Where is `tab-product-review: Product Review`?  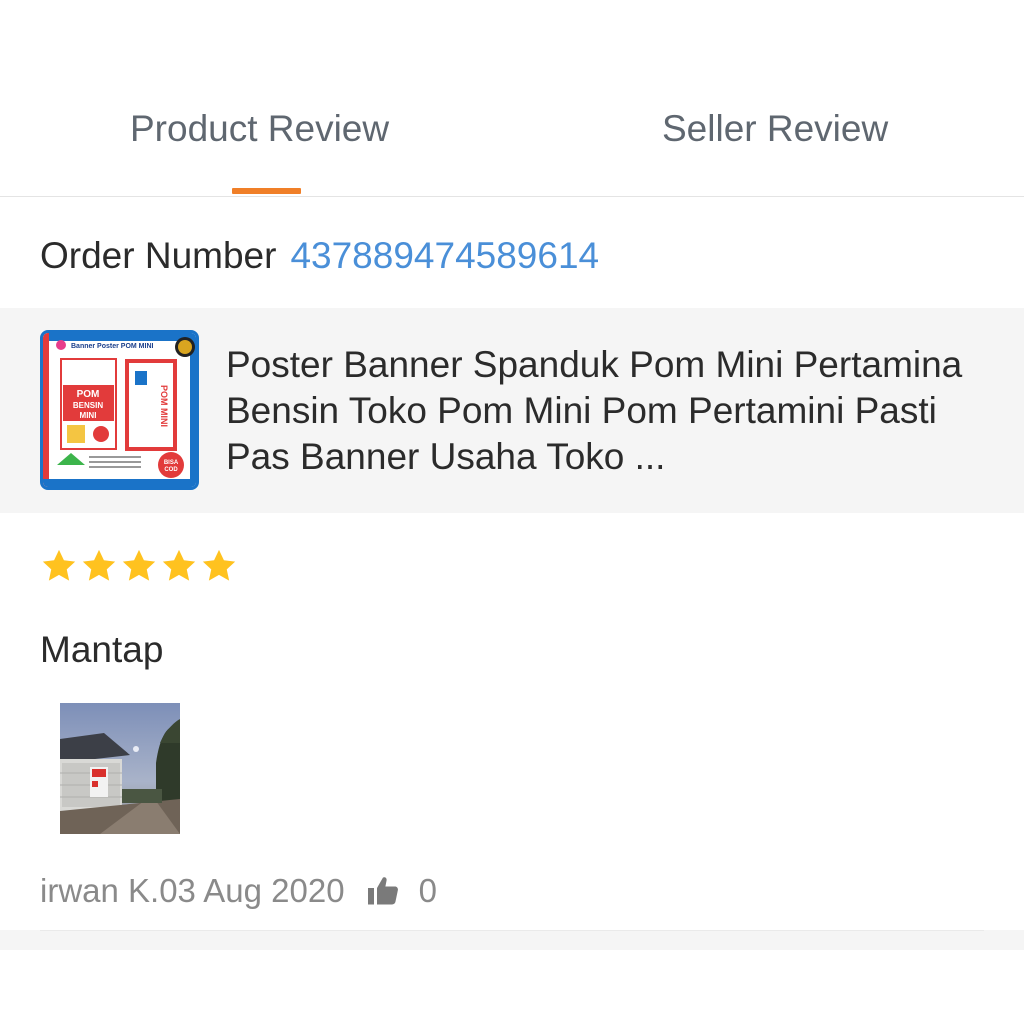 tab-product-review: Product Review is located at coordinates (259, 129).